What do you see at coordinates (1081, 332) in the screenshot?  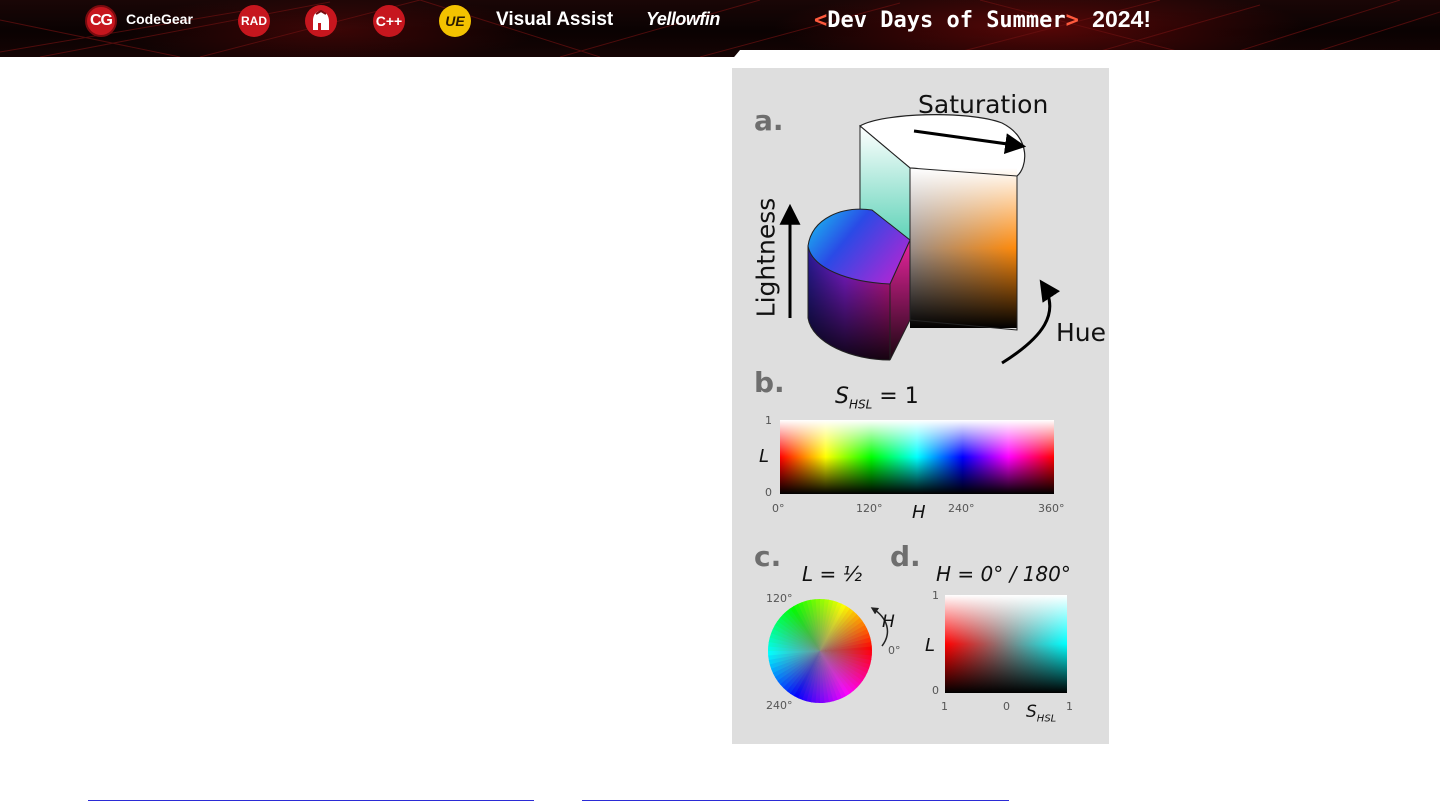 I see `hue-label: Hue` at bounding box center [1081, 332].